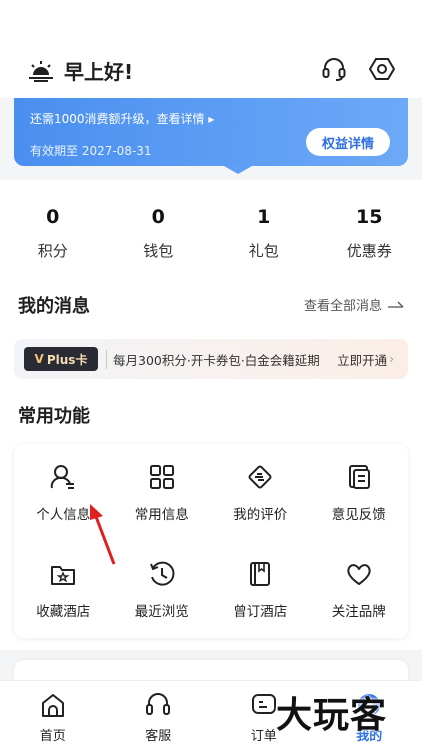 Image resolution: width=422 pixels, height=750 pixels. I want to click on func-my-reviews: 我的评价, so click(260, 492).